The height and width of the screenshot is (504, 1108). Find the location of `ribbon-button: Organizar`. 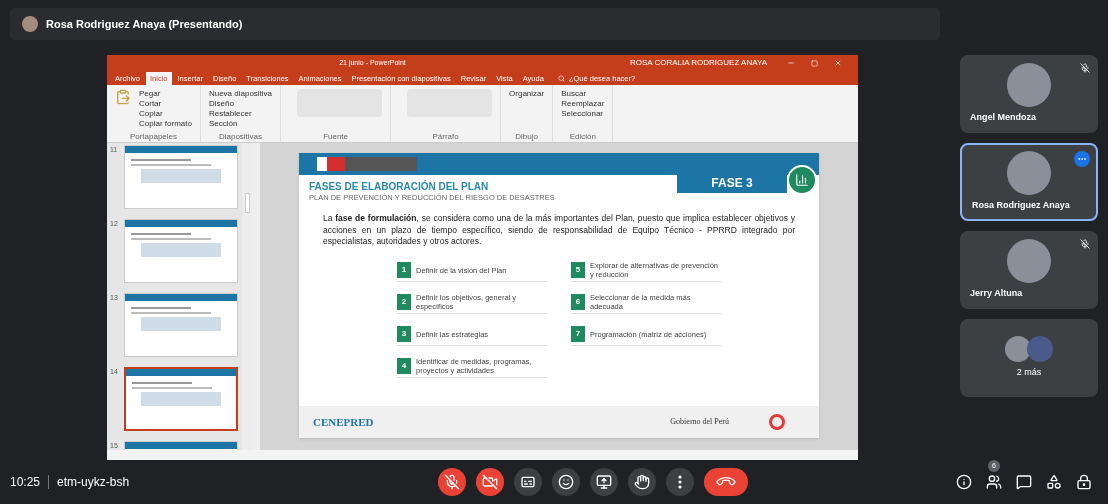

ribbon-button: Organizar is located at coordinates (527, 93).